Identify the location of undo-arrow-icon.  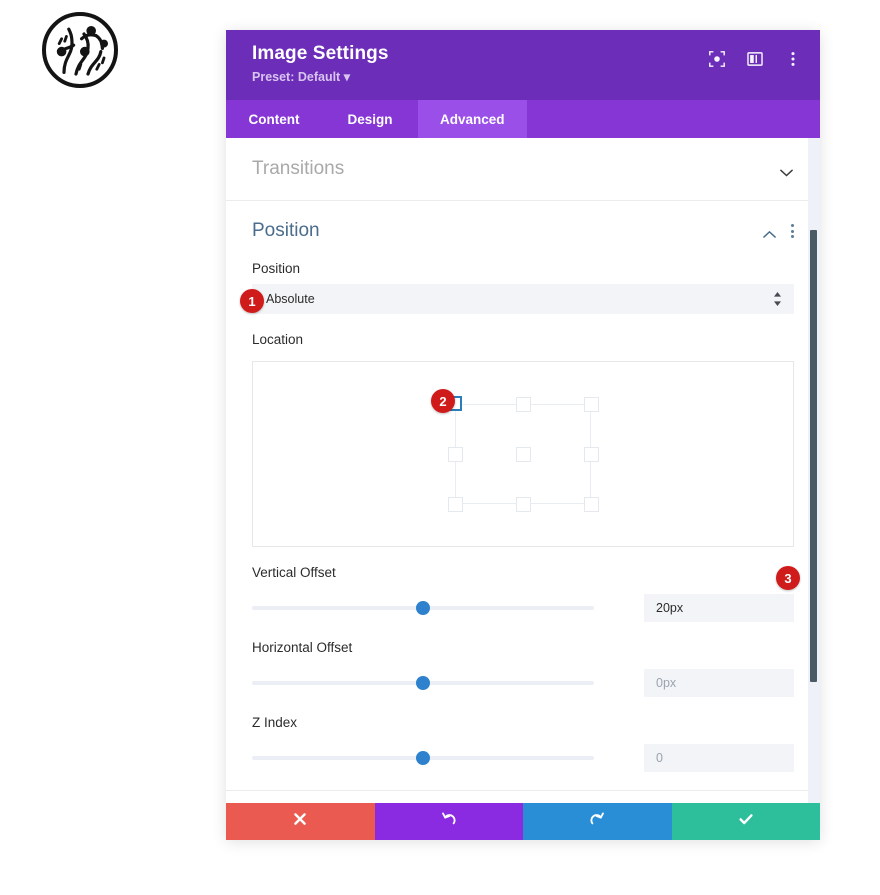
(449, 821).